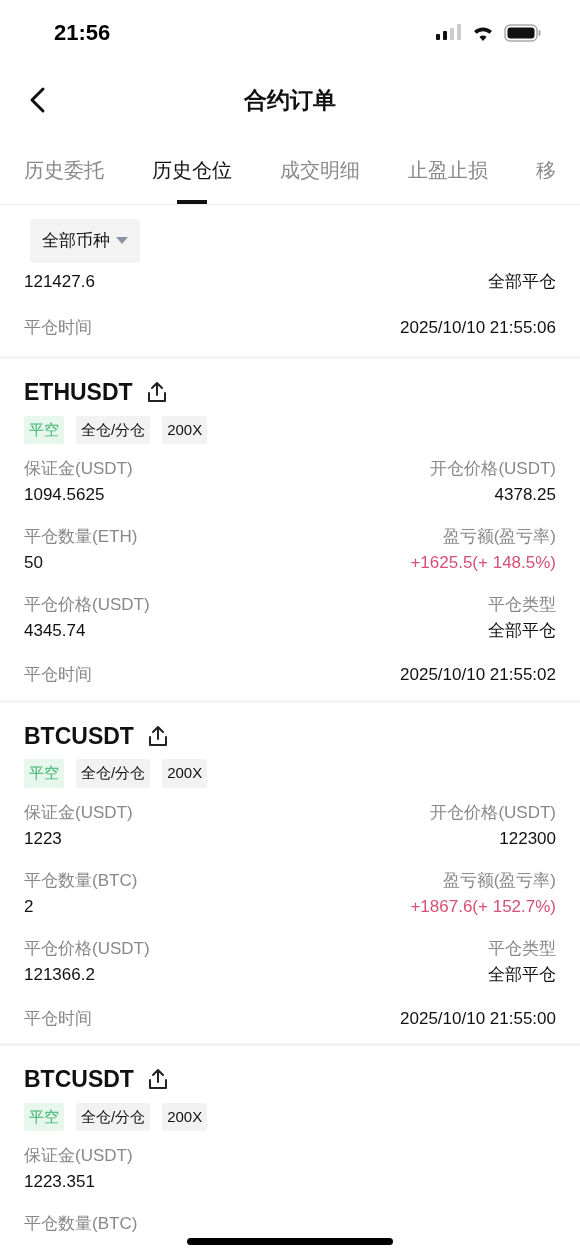 Image resolution: width=580 pixels, height=1255 pixels. I want to click on signal-icon, so click(449, 32).